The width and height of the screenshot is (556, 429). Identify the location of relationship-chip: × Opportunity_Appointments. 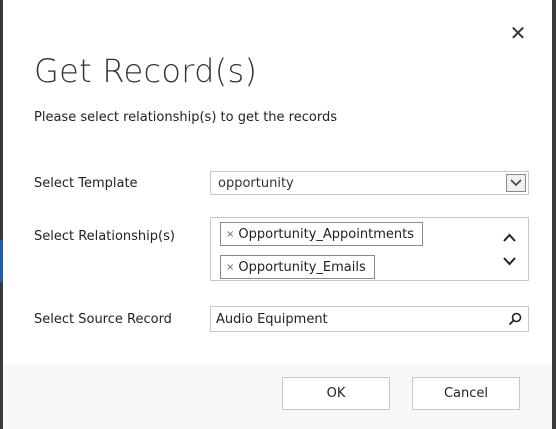
(321, 234).